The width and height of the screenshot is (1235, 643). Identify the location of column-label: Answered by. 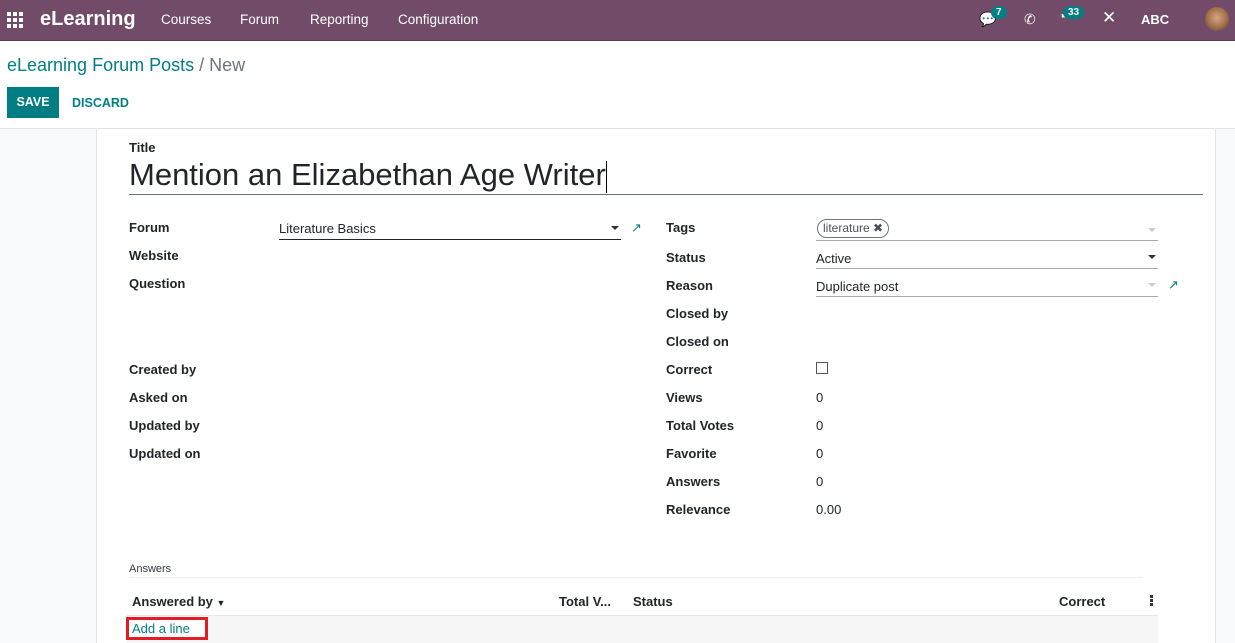
(172, 601).